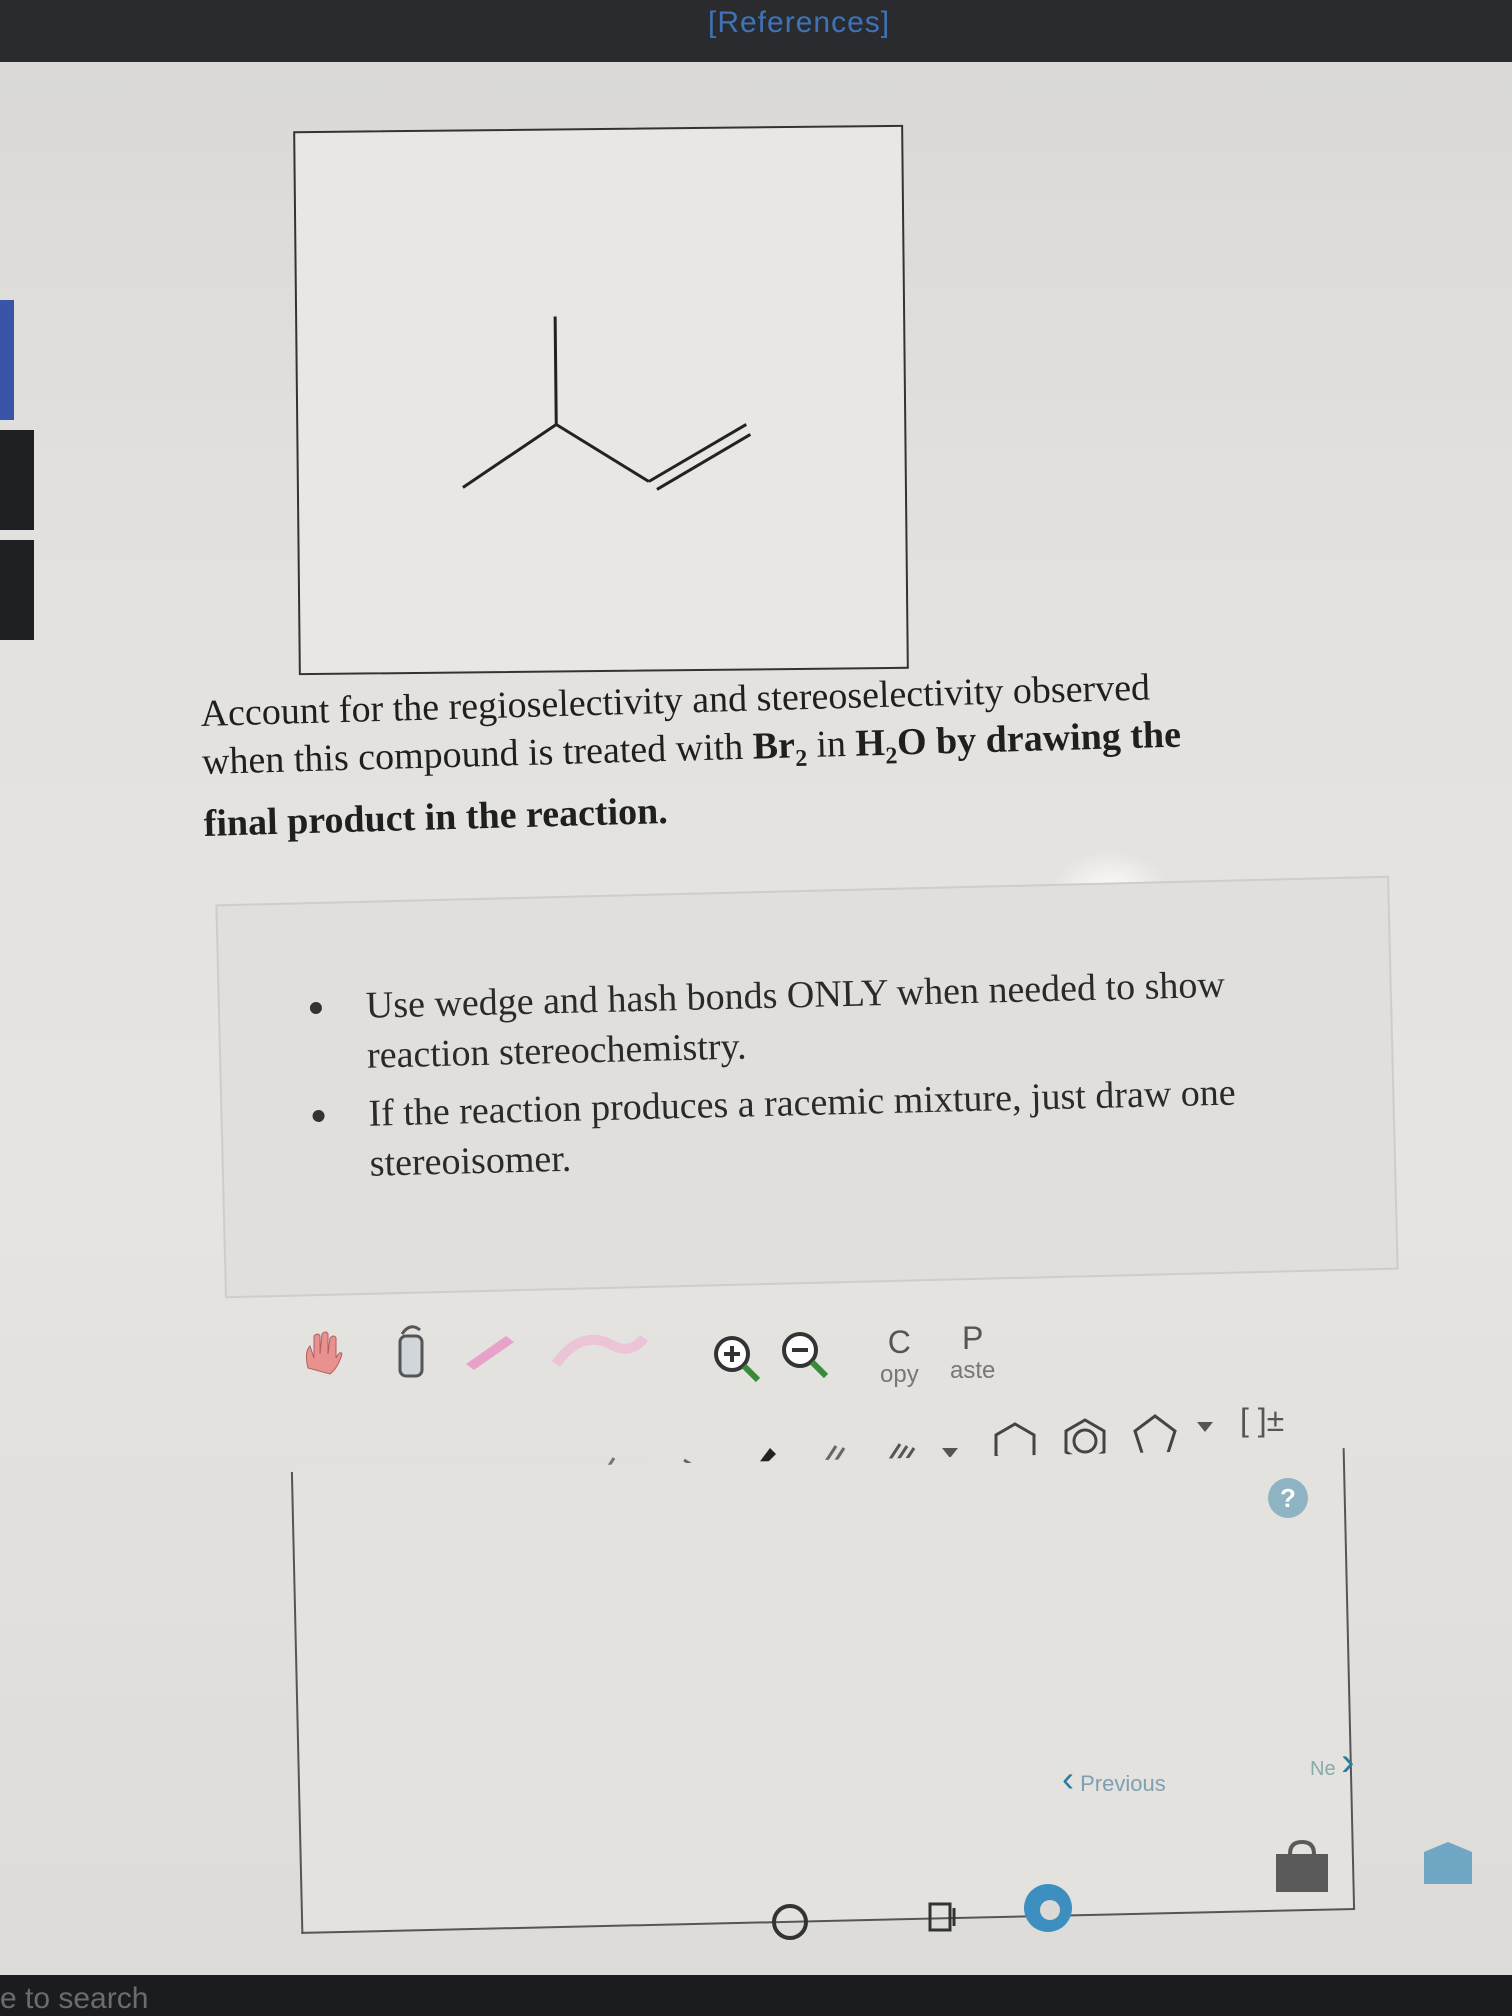  What do you see at coordinates (1302, 1868) in the screenshot?
I see `store-icon` at bounding box center [1302, 1868].